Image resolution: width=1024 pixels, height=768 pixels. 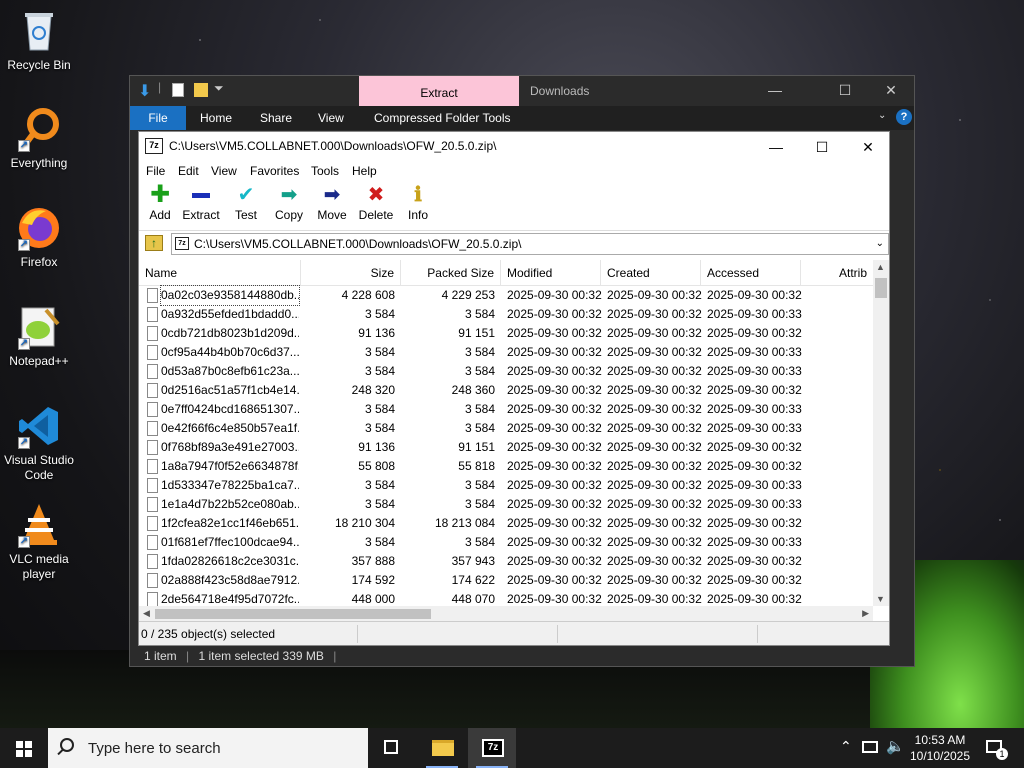 What do you see at coordinates (155, 171) in the screenshot?
I see `menu-file: File` at bounding box center [155, 171].